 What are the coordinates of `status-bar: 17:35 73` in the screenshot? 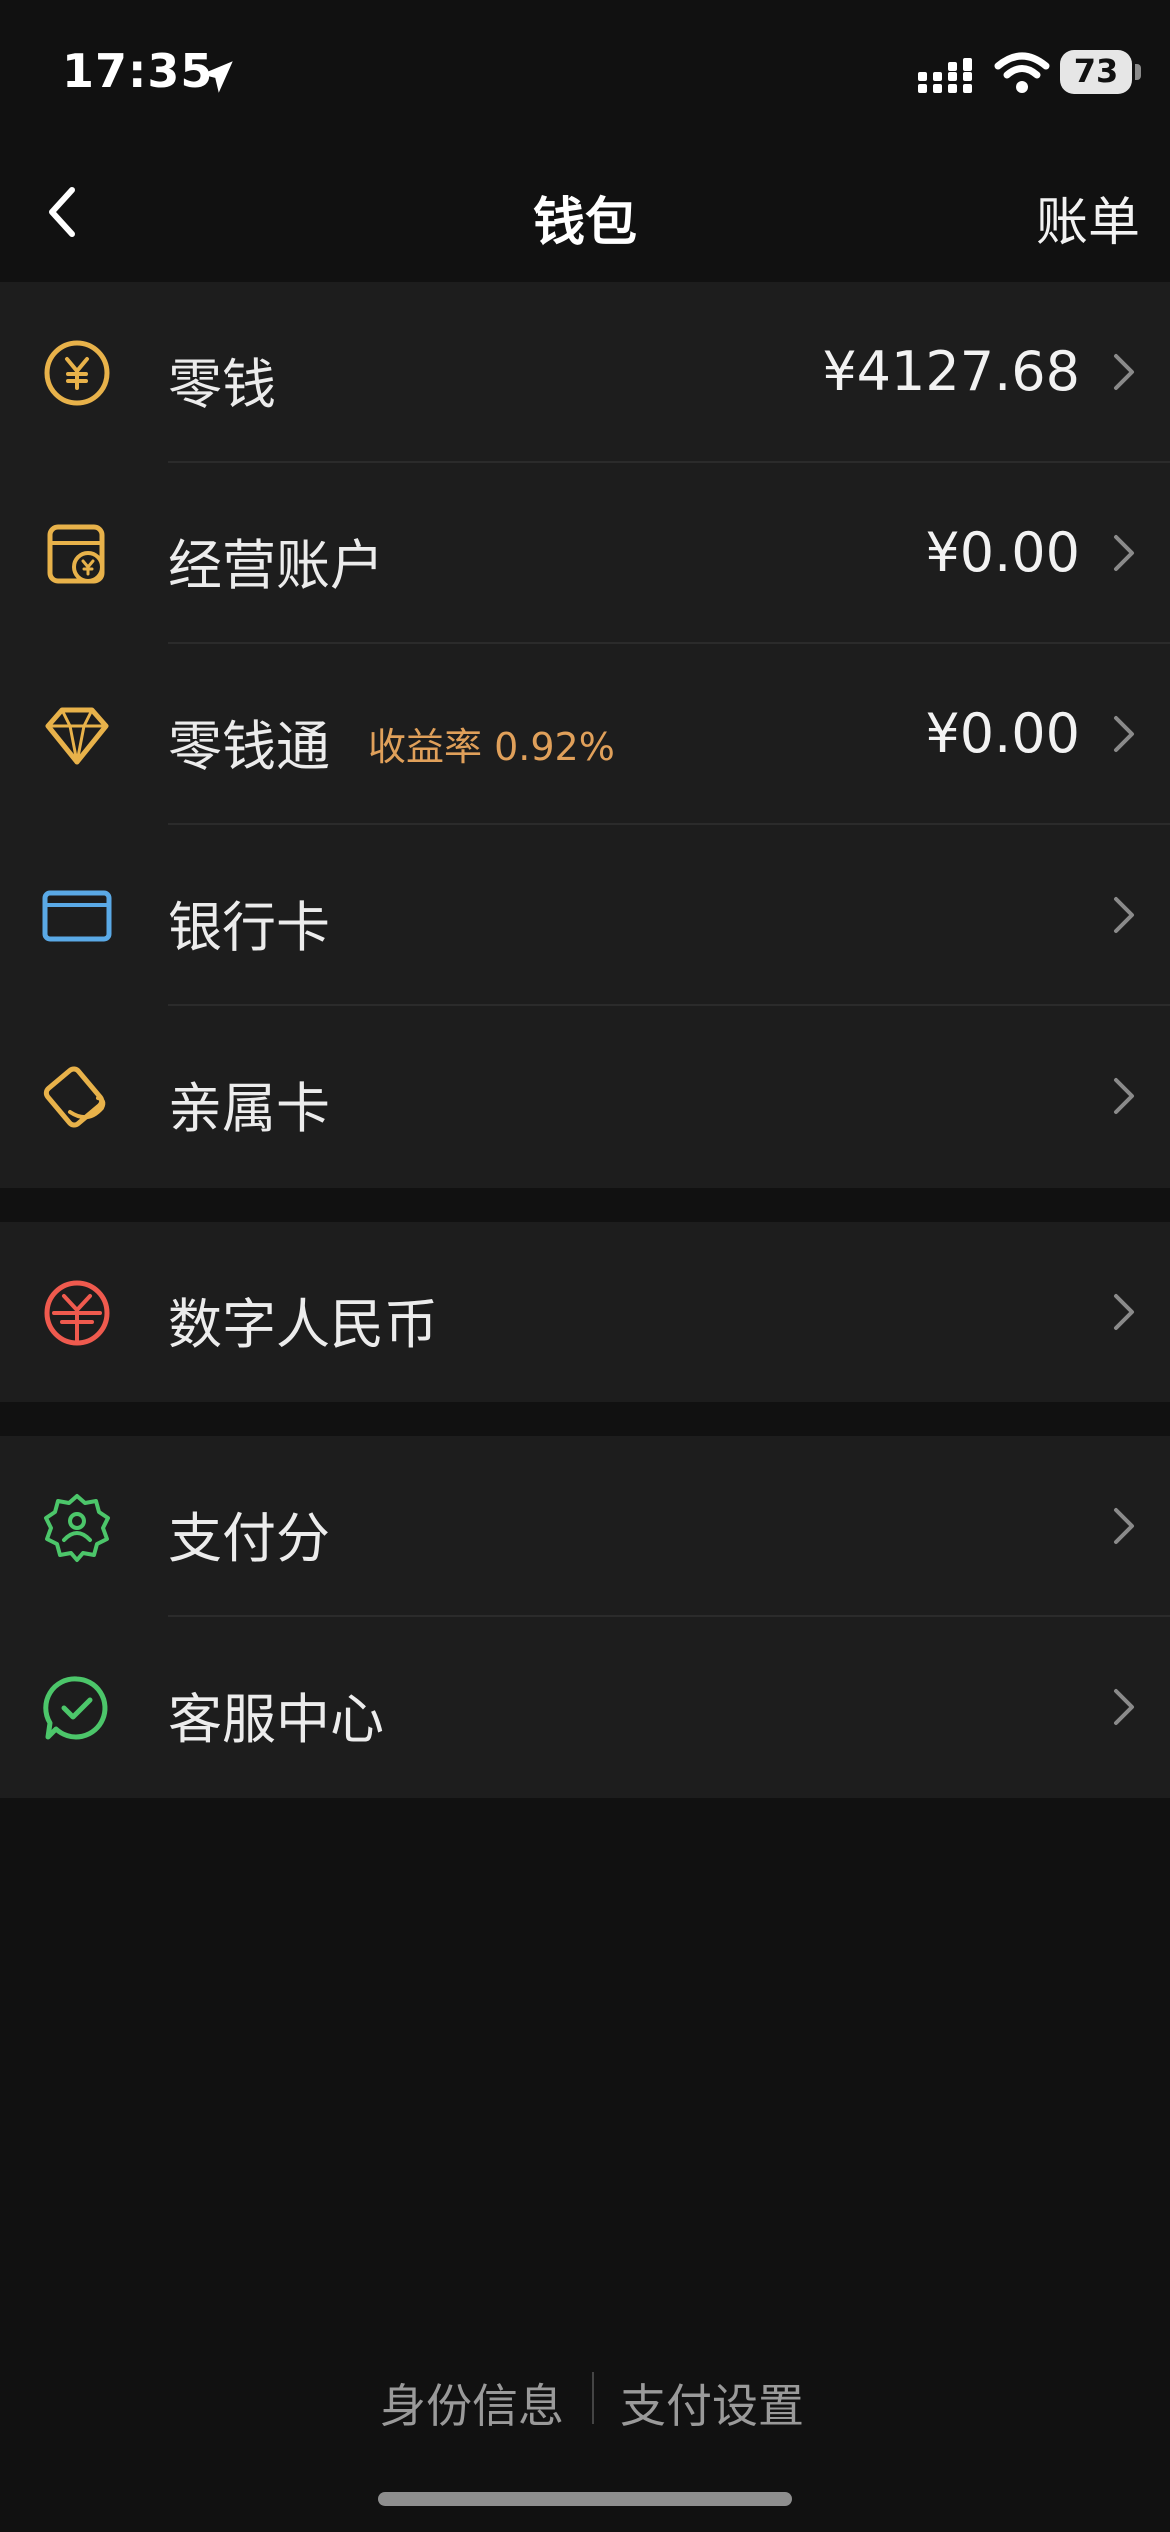 It's located at (585, 75).